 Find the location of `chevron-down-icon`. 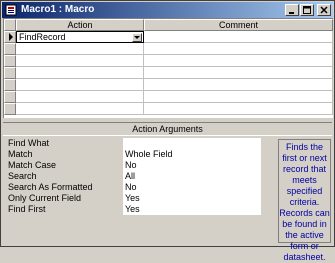

chevron-down-icon is located at coordinates (137, 37).